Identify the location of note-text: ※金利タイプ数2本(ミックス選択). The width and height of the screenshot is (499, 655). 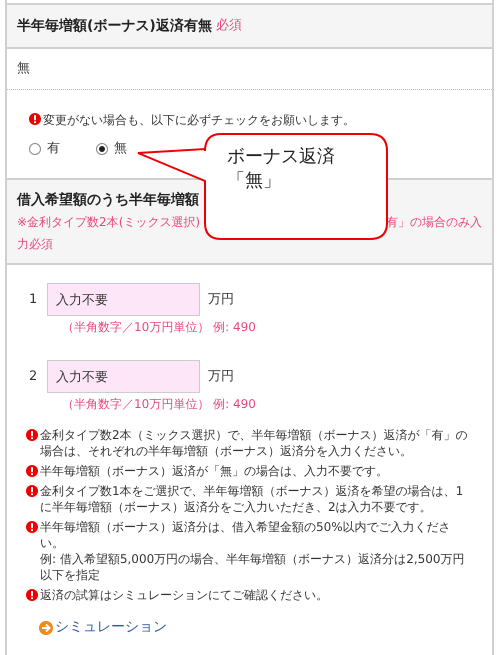
(108, 222).